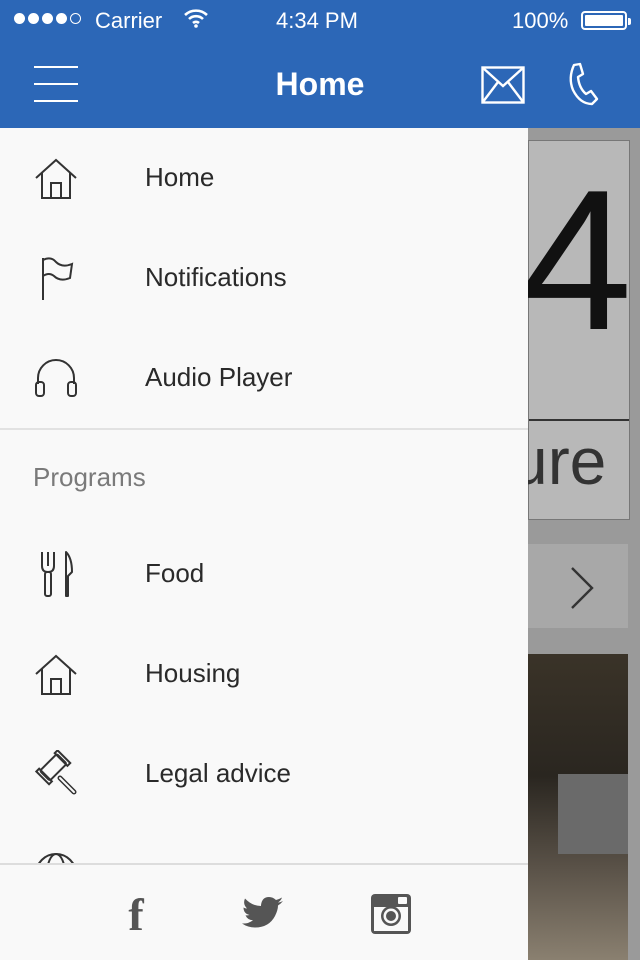  I want to click on social-footer: f, so click(264, 911).